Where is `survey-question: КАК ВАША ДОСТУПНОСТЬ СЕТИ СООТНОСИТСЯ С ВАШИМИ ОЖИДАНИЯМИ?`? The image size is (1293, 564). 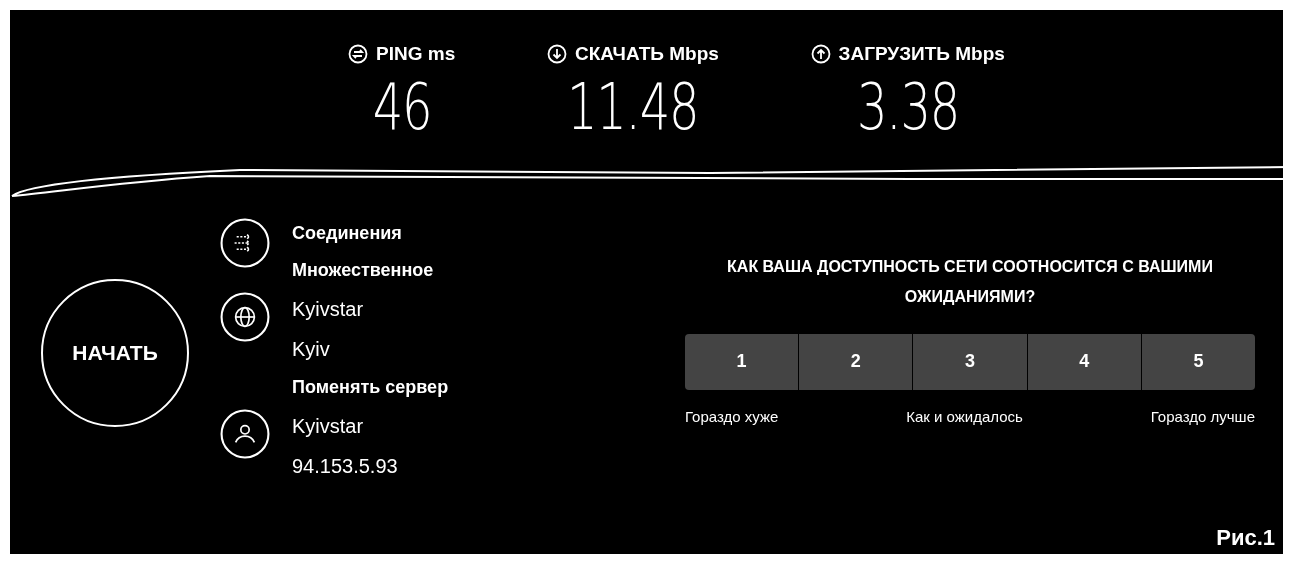
survey-question: КАК ВАША ДОСТУПНОСТЬ СЕТИ СООТНОСИТСЯ С ВАШИМИ ОЖИДАНИЯМИ? is located at coordinates (970, 281).